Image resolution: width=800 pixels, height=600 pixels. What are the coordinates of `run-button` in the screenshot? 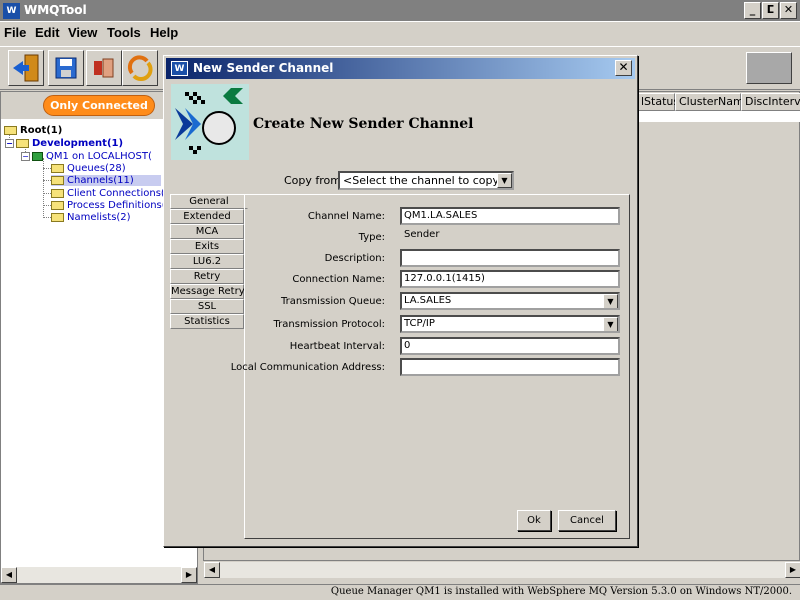 It's located at (104, 68).